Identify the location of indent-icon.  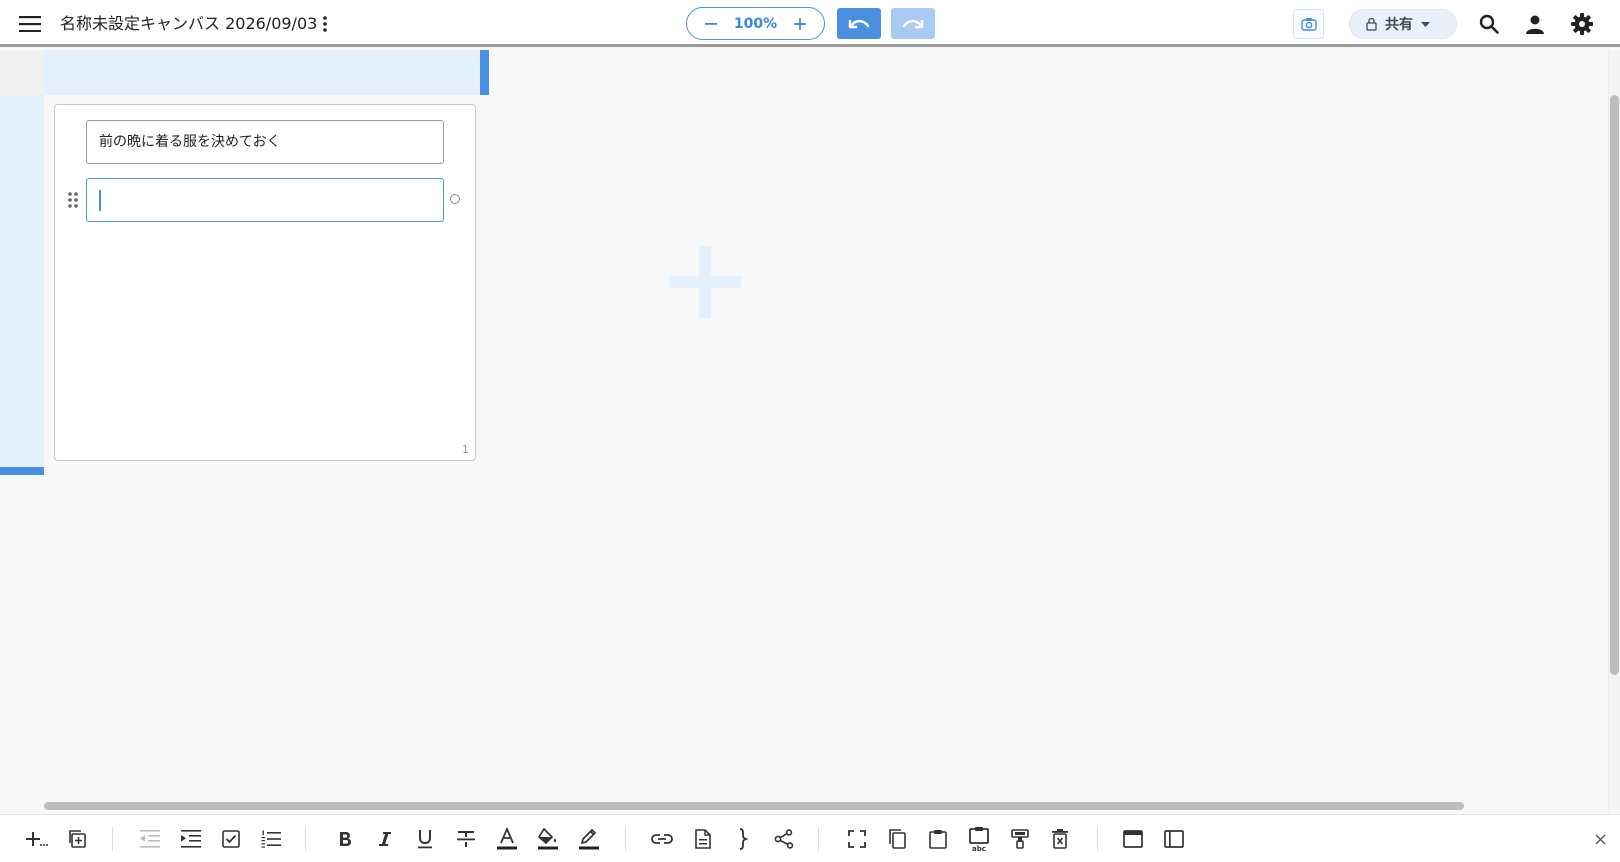
(191, 839).